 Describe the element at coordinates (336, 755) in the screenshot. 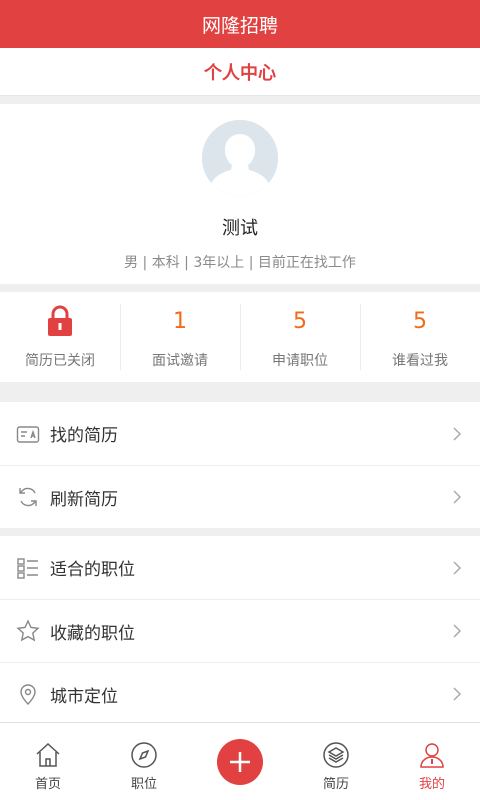

I see `layers-icon` at that location.